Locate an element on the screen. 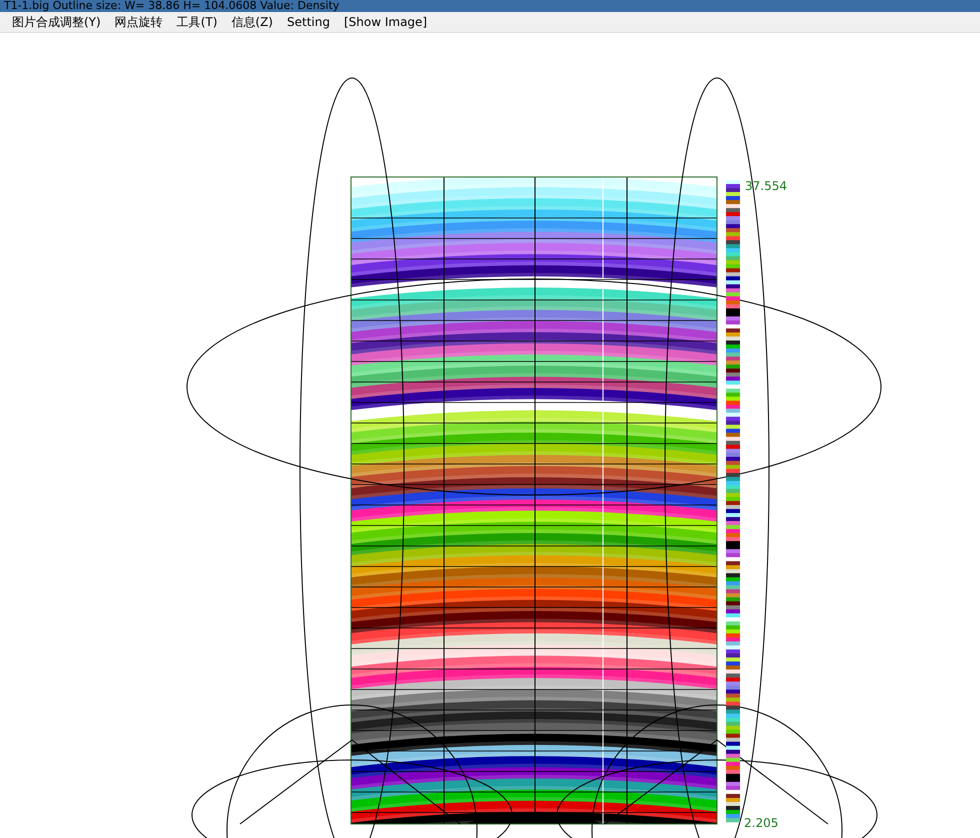  menu-item: Setting is located at coordinates (308, 22).